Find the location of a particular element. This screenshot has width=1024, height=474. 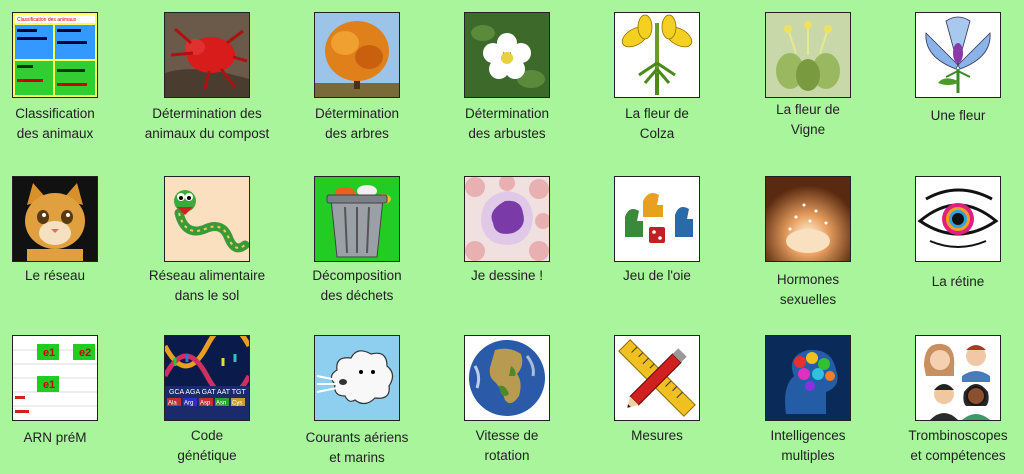

autumn-tree-icon is located at coordinates (357, 55).